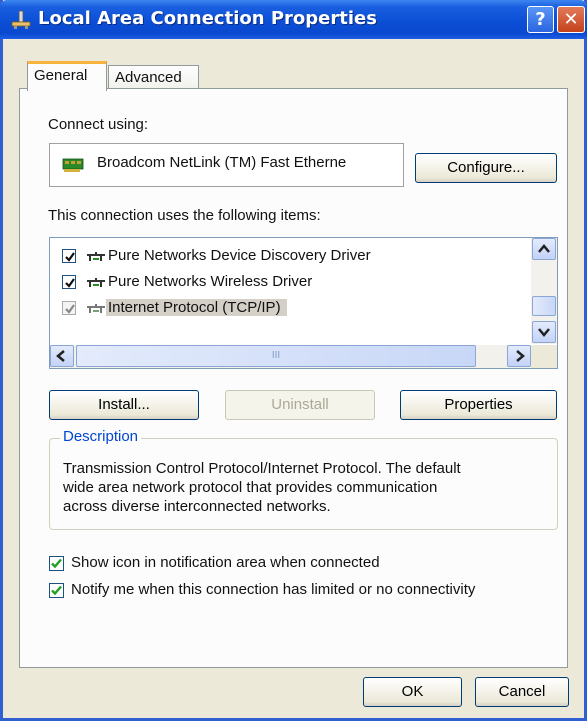  I want to click on list-item: Internet Protocol (TCP/IP), so click(290, 310).